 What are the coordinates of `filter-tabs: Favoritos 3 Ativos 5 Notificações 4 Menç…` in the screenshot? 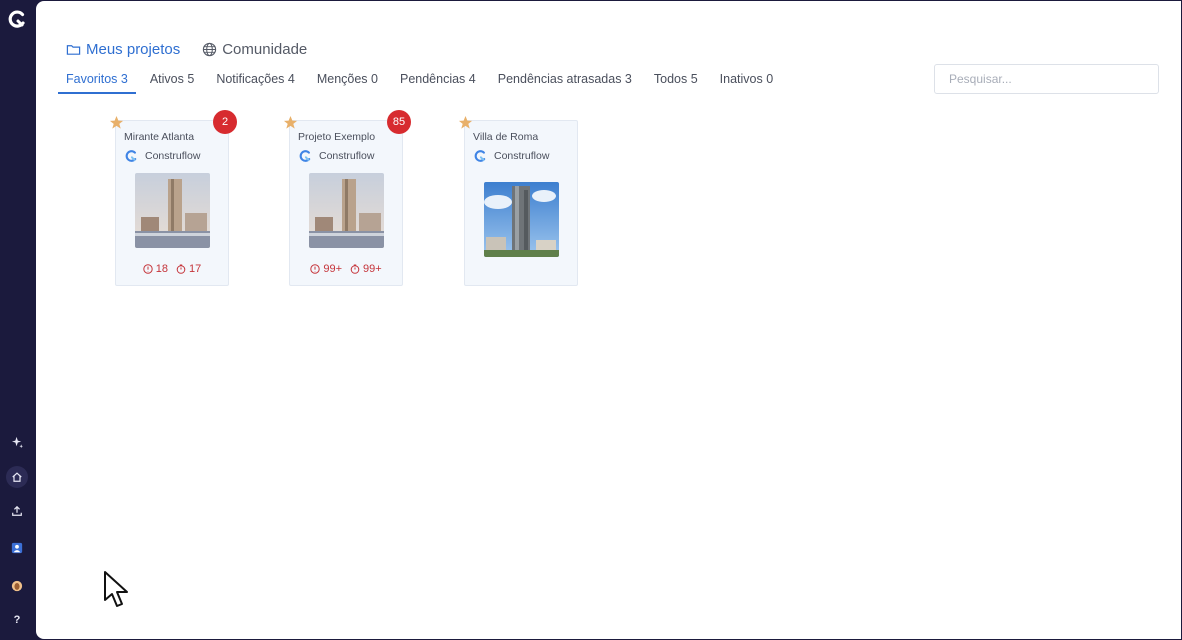 It's located at (422, 82).